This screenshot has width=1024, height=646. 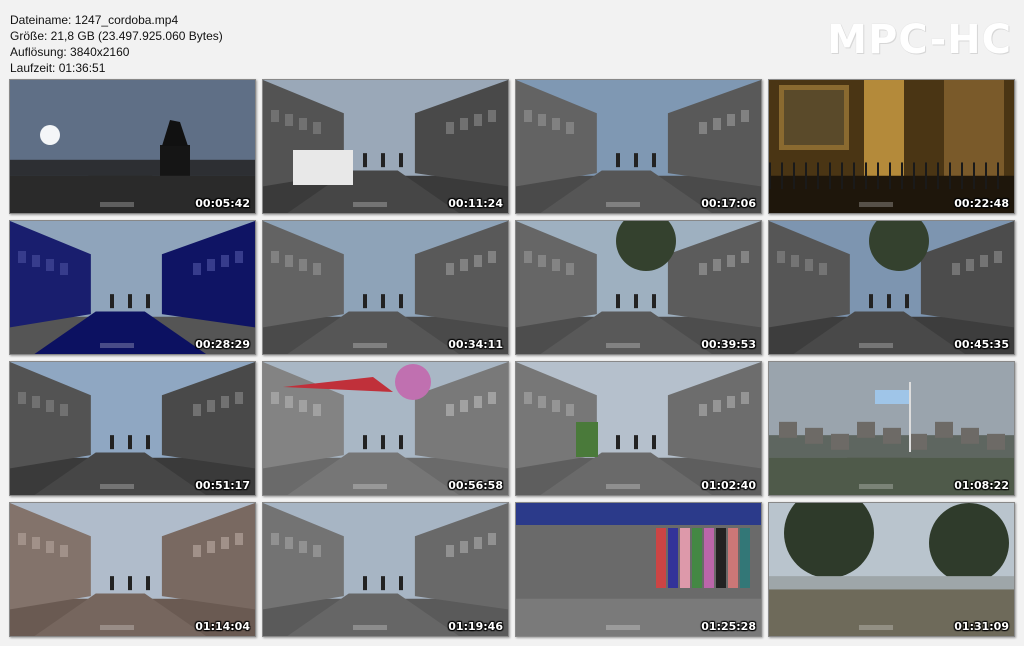 What do you see at coordinates (475, 203) in the screenshot?
I see `thumbnail-timestamp: 00:11:24` at bounding box center [475, 203].